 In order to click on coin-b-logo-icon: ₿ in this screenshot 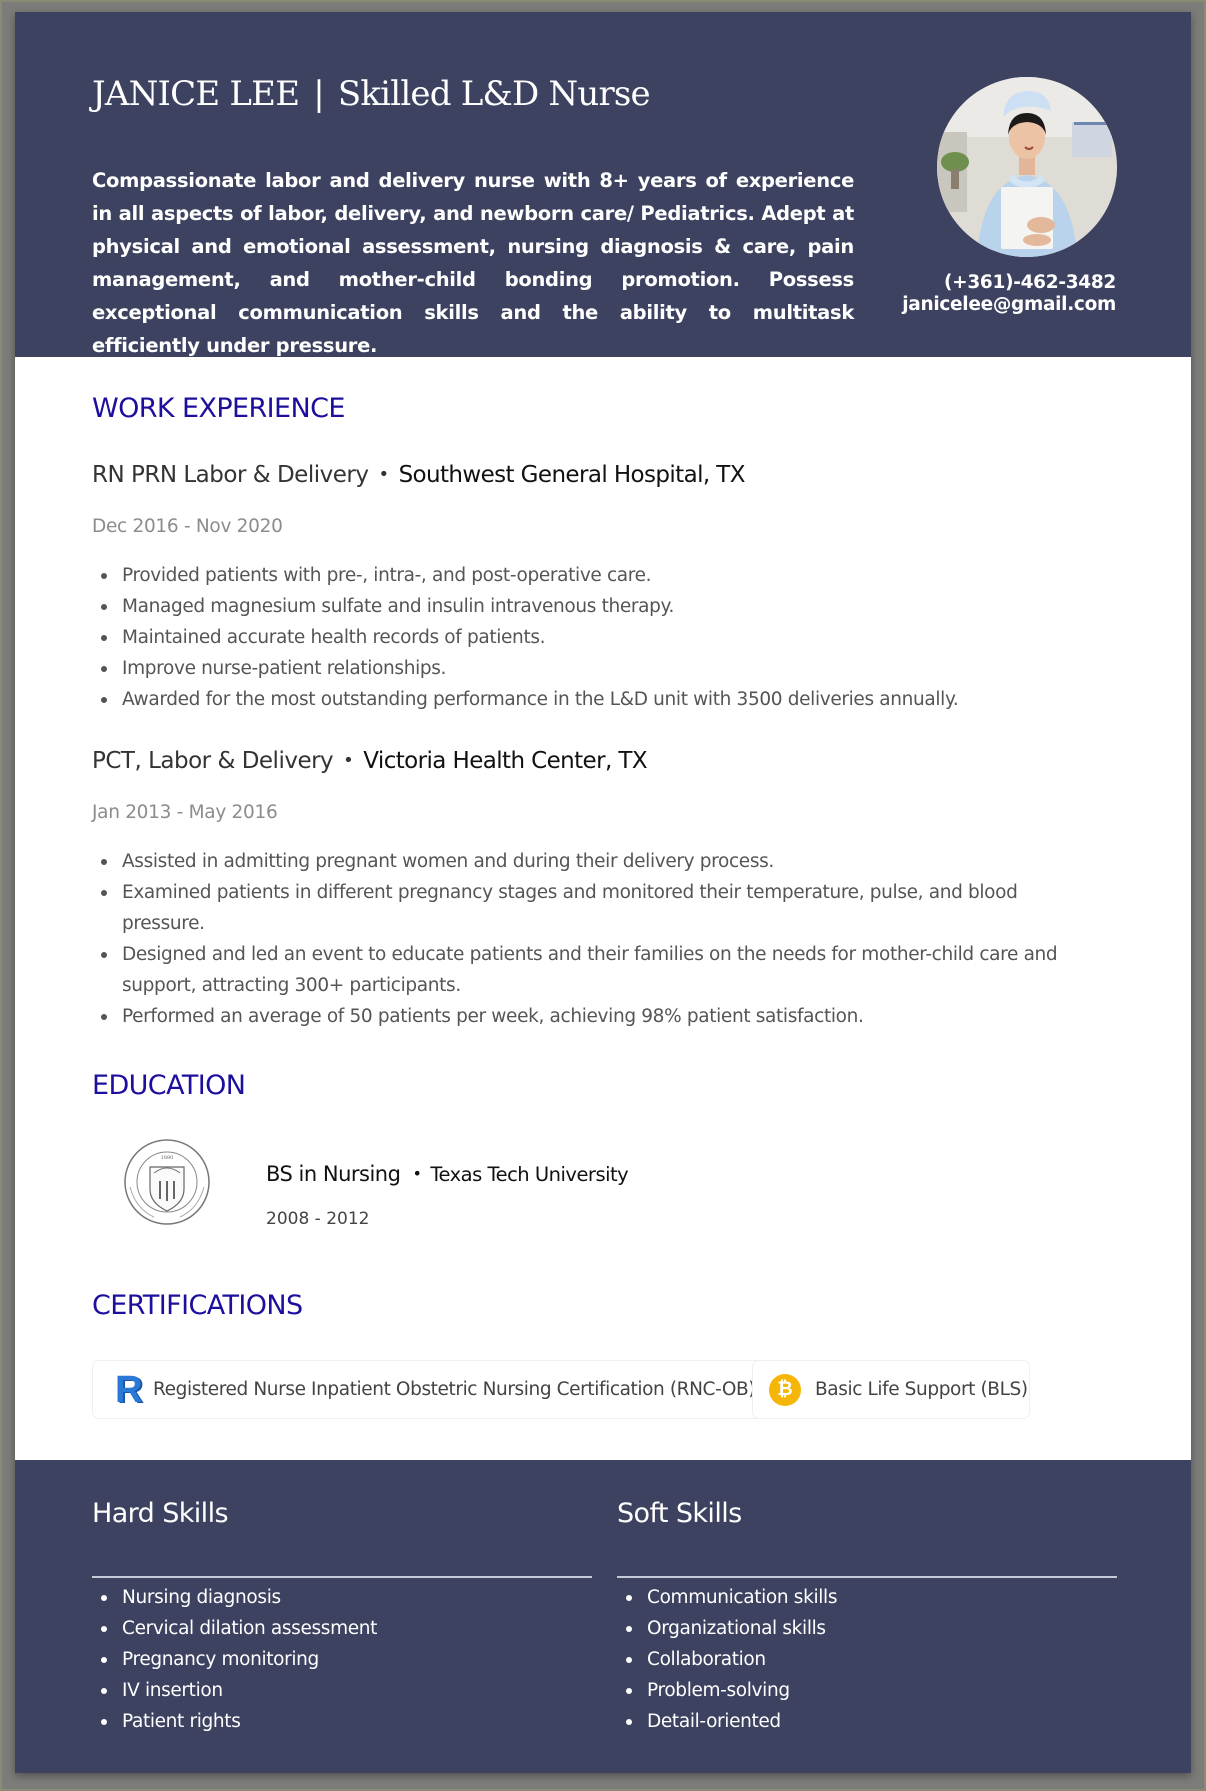, I will do `click(785, 1389)`.